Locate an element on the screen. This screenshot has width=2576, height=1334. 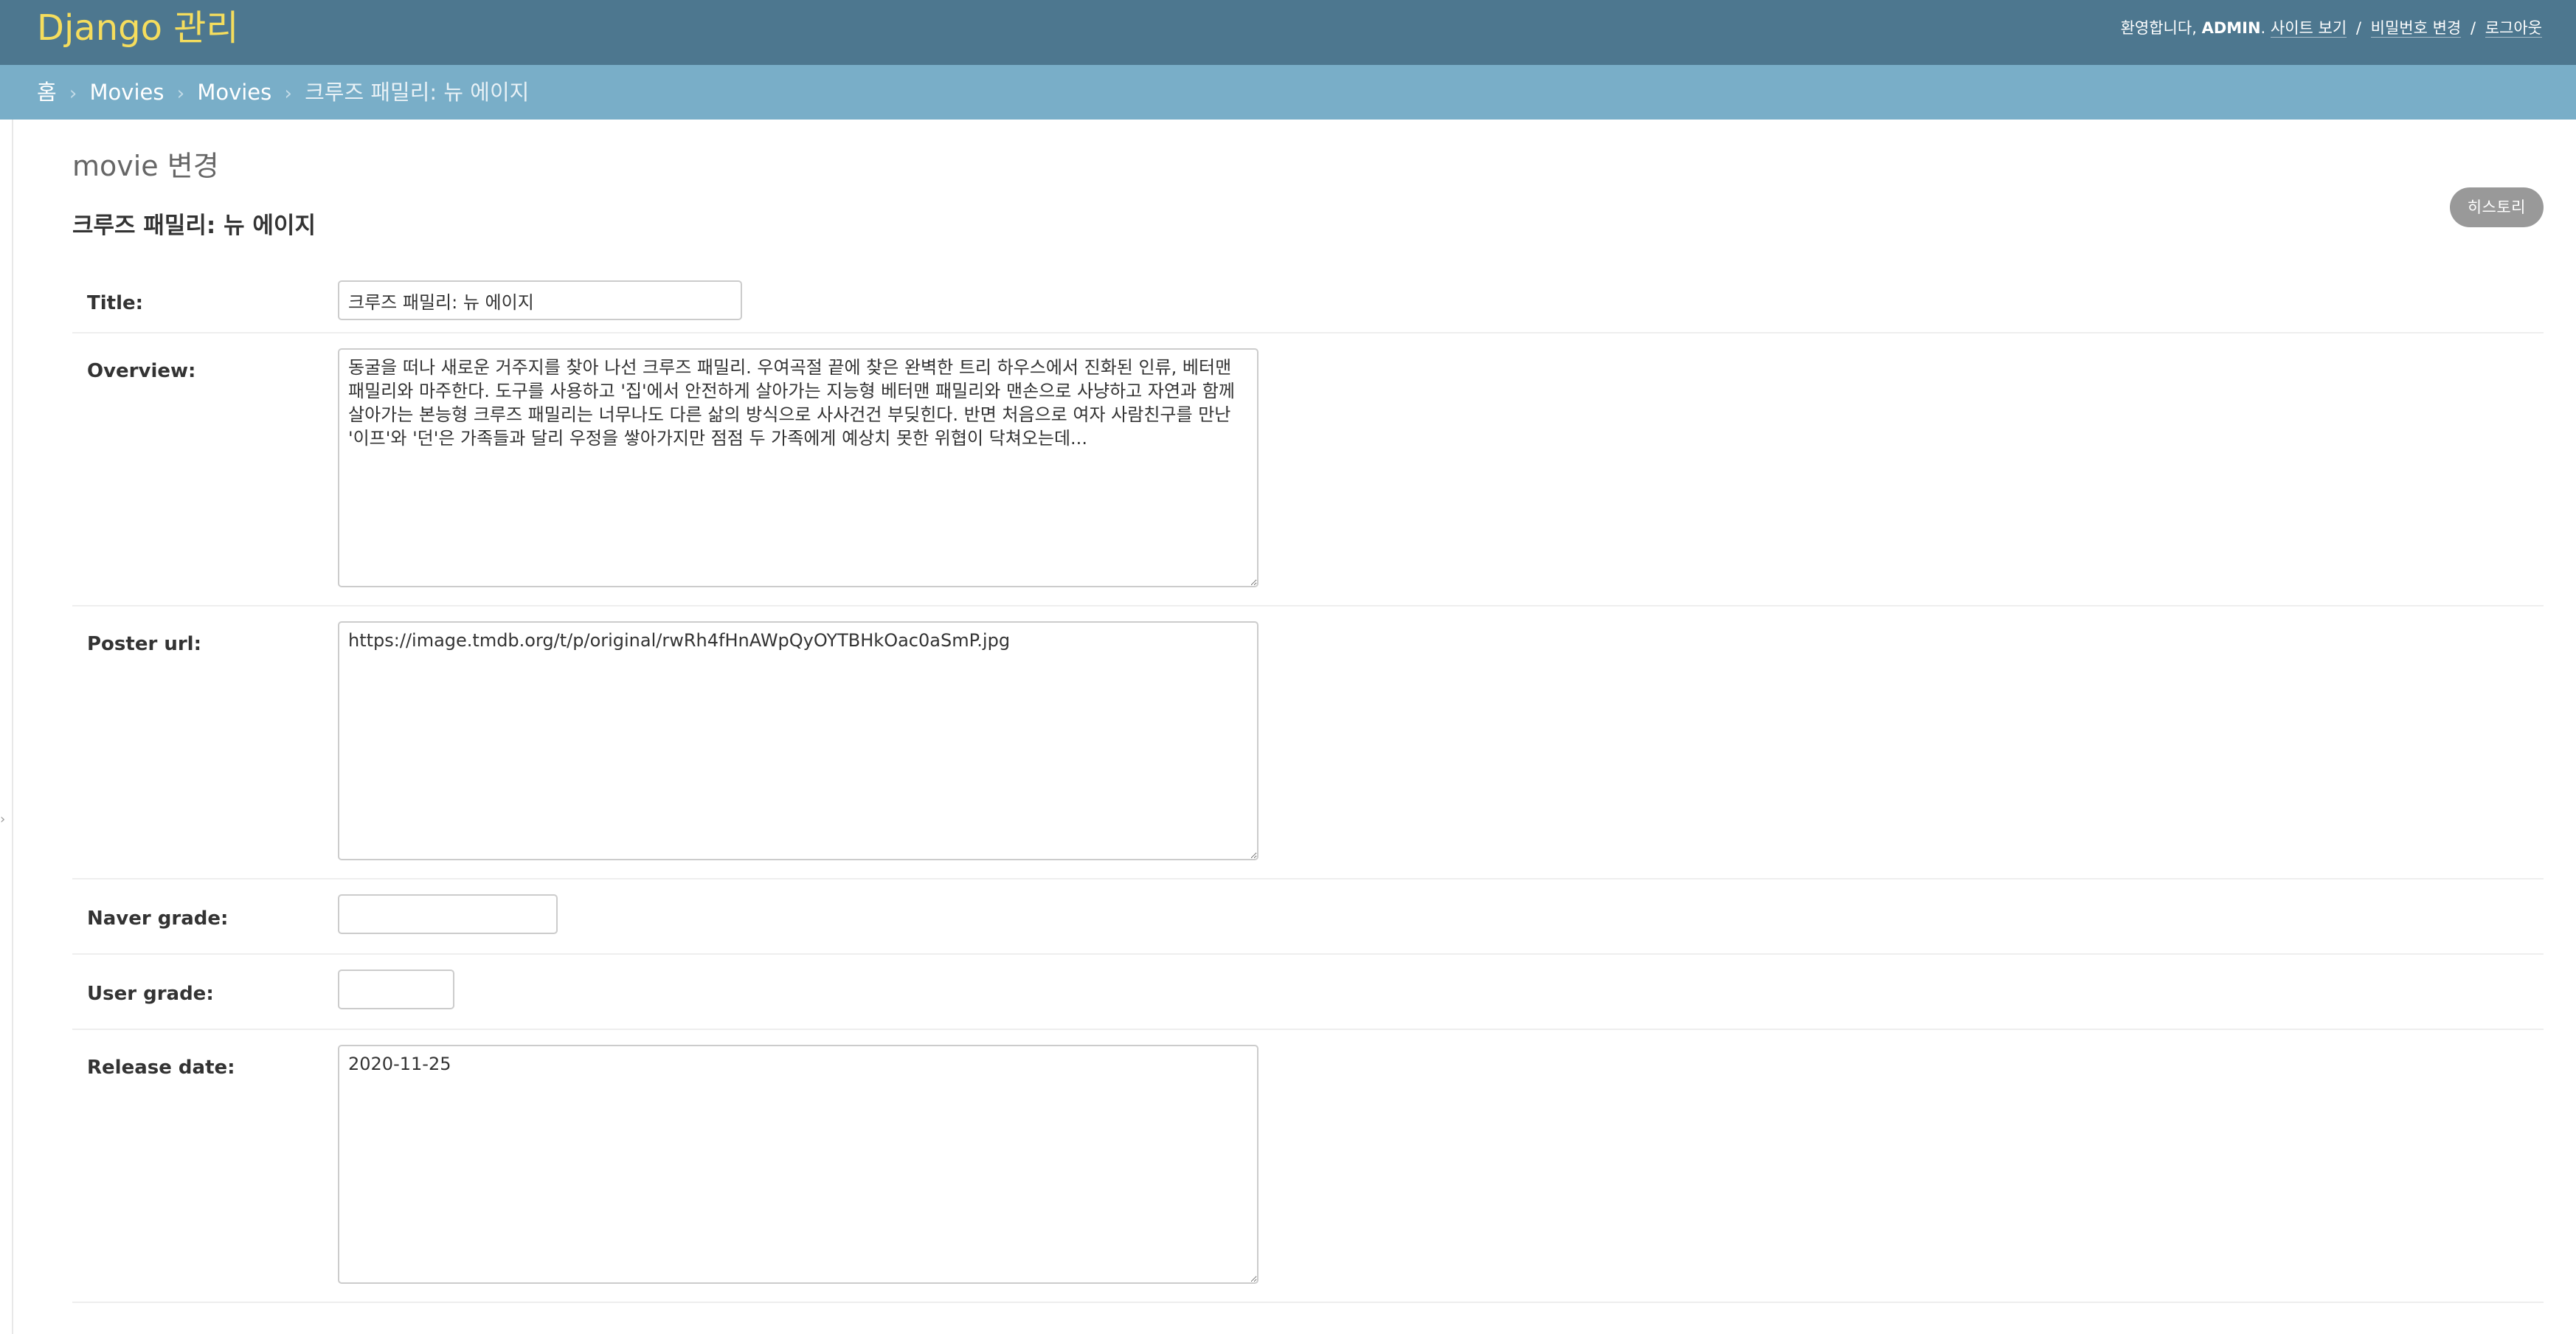
form-row-naver-grade: Naver grade: is located at coordinates (1308, 917).